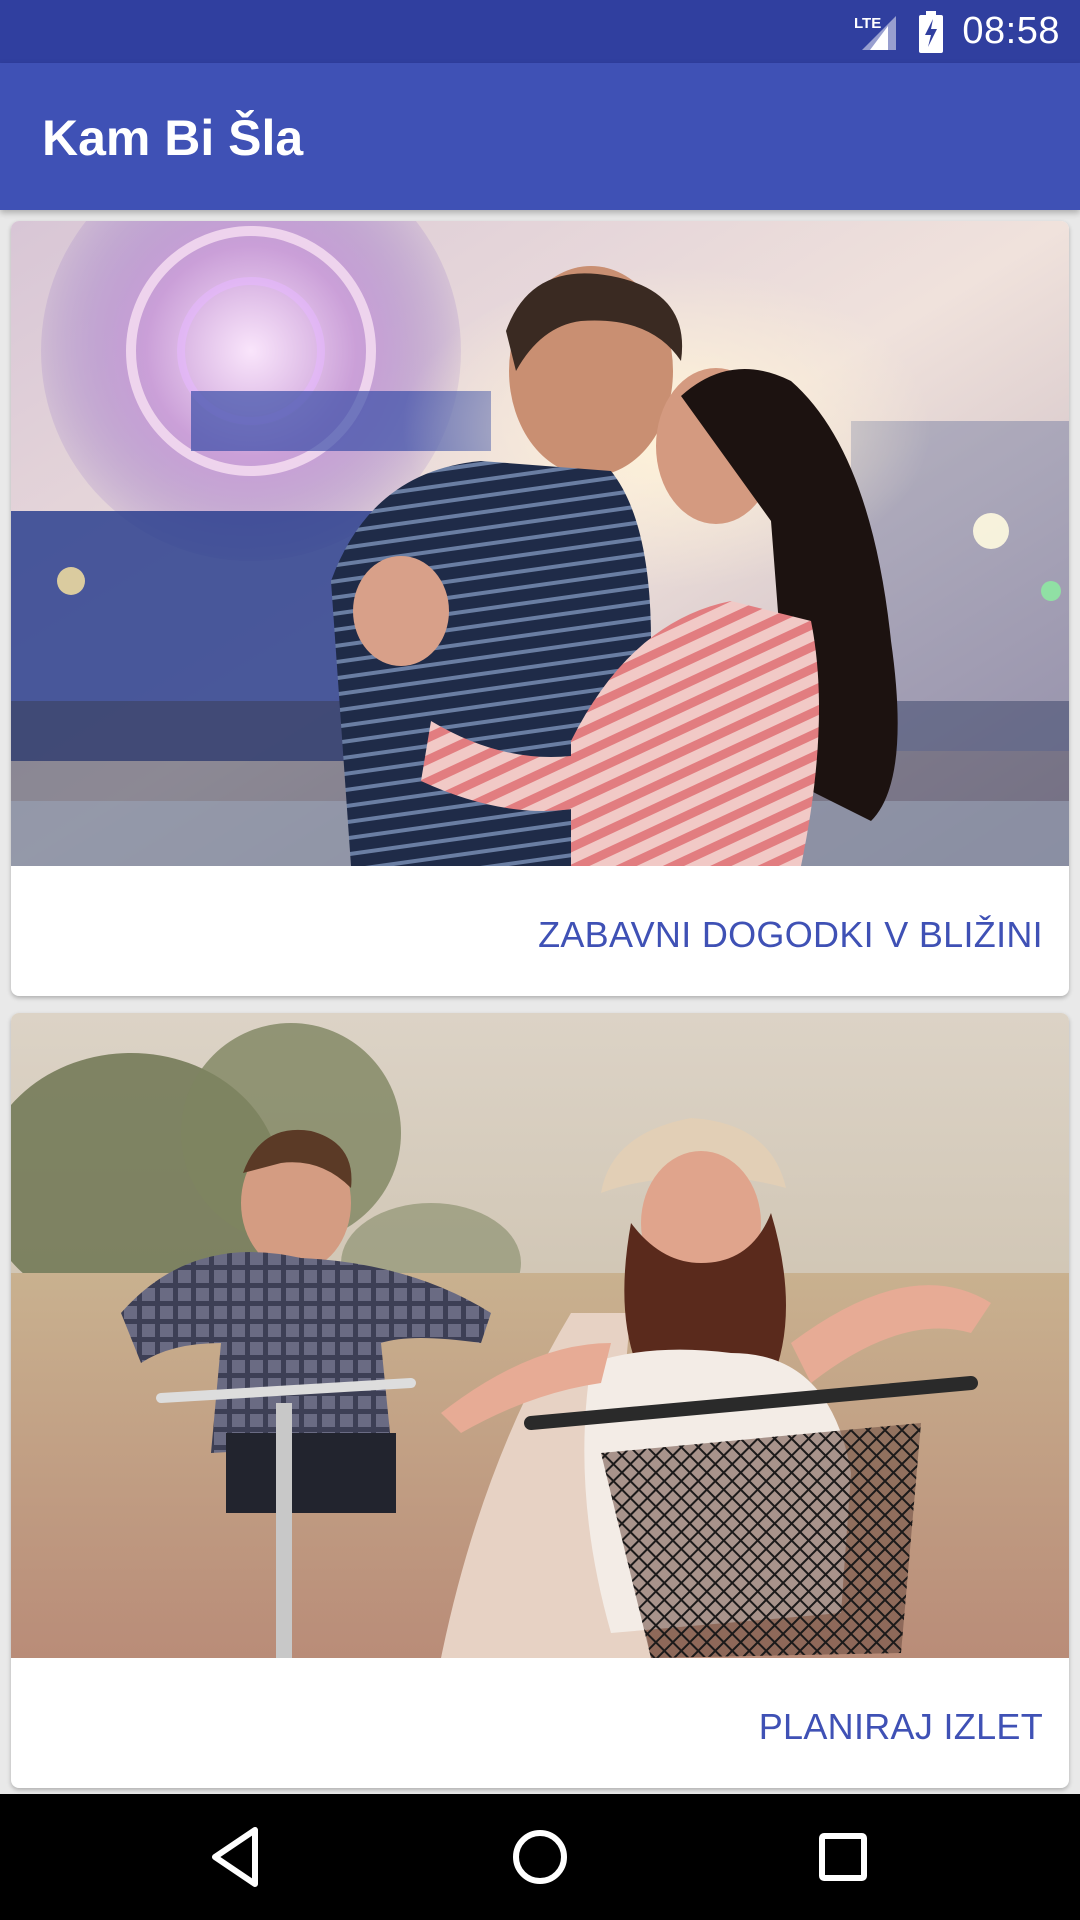 The image size is (1080, 1920). I want to click on recents-icon, so click(843, 1857).